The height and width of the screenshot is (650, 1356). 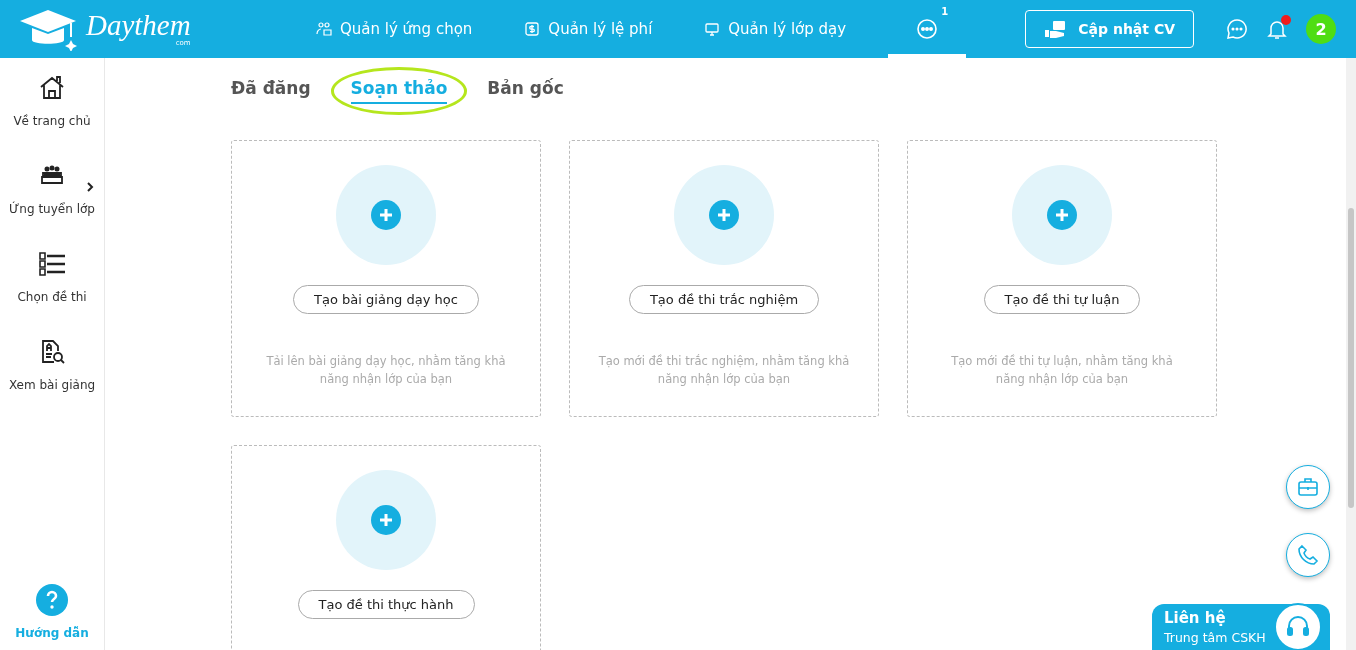 What do you see at coordinates (1062, 299) in the screenshot?
I see `create-button: Tạo đề thi tự luận` at bounding box center [1062, 299].